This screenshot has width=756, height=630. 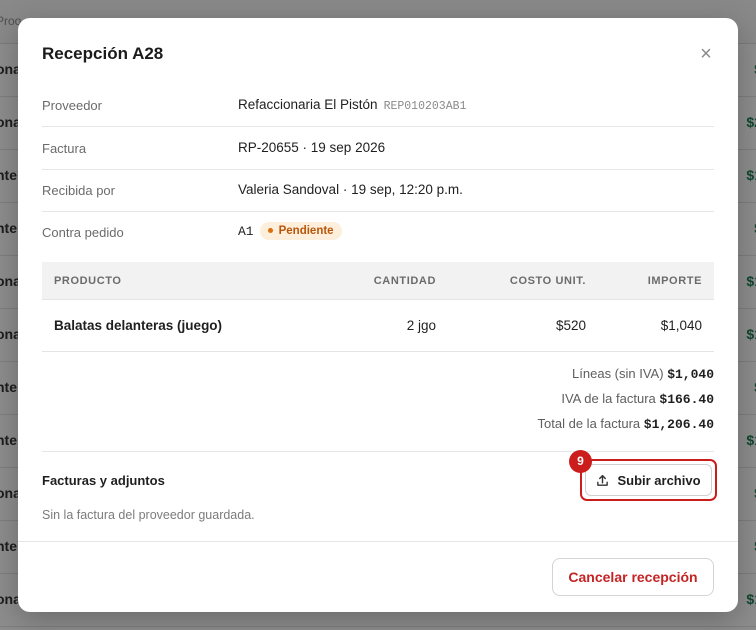 I want to click on total-label: Total de la factura, so click(x=589, y=423).